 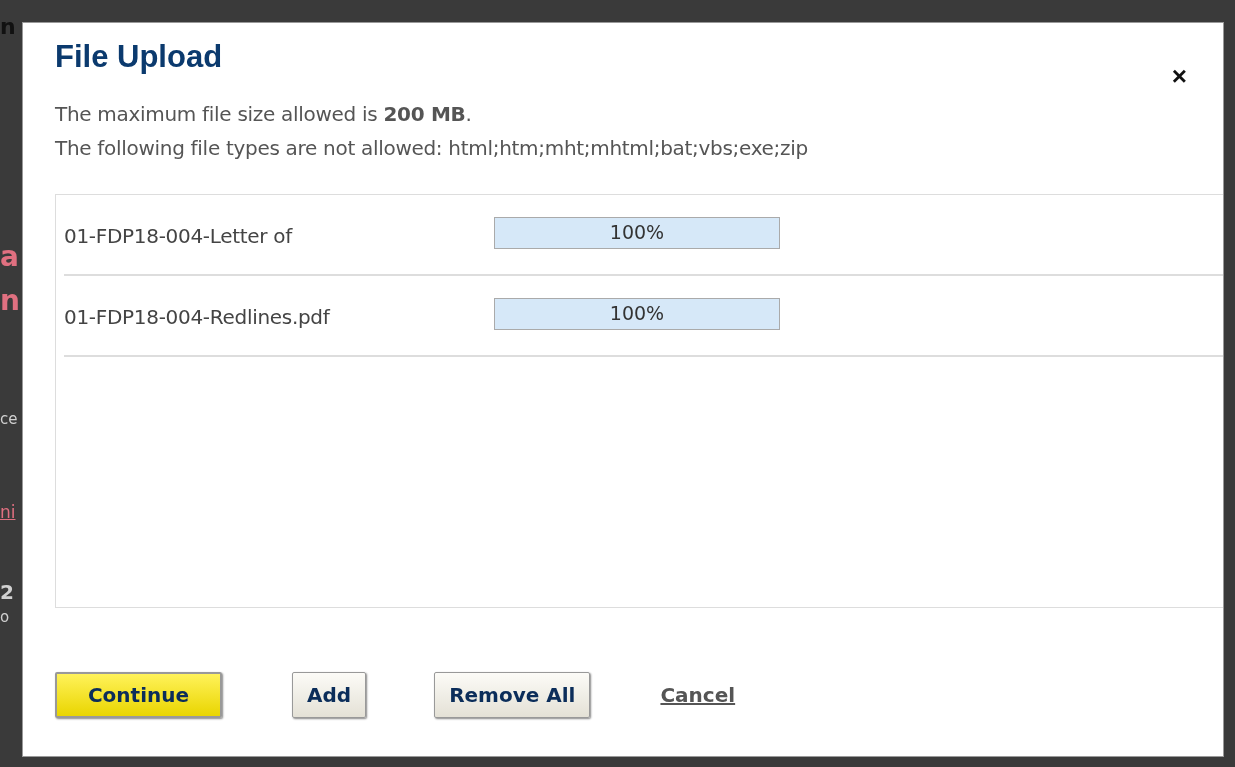 What do you see at coordinates (139, 57) in the screenshot?
I see `dialog-title: File Upload` at bounding box center [139, 57].